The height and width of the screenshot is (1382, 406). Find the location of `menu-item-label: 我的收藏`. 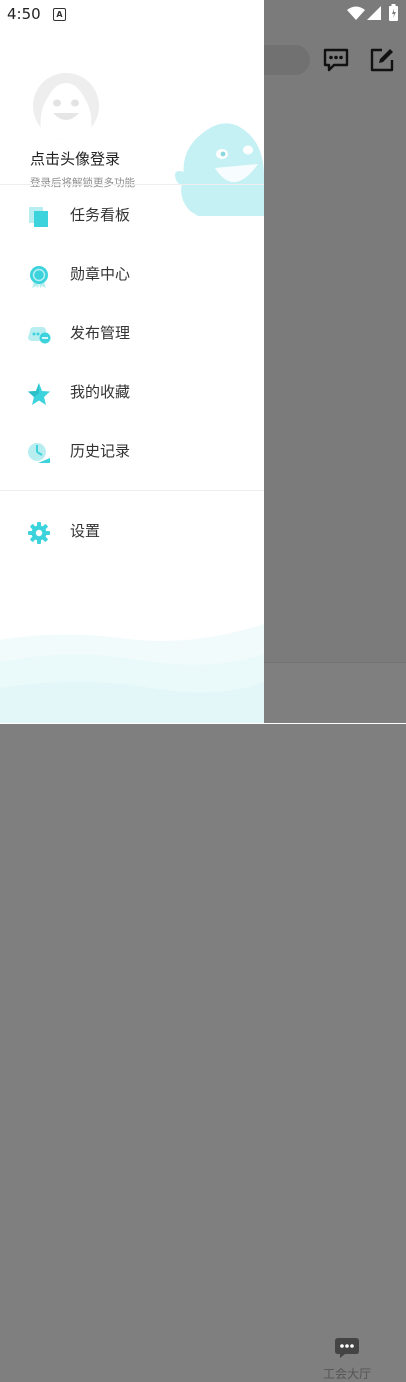

menu-item-label: 我的收藏 is located at coordinates (100, 392).